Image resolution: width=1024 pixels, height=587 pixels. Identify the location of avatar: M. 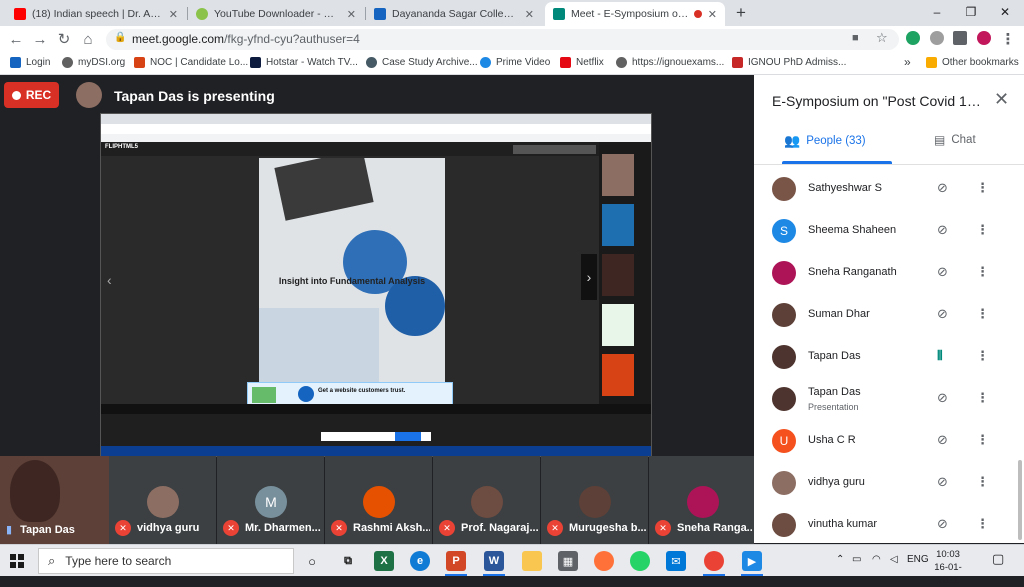
(271, 502).